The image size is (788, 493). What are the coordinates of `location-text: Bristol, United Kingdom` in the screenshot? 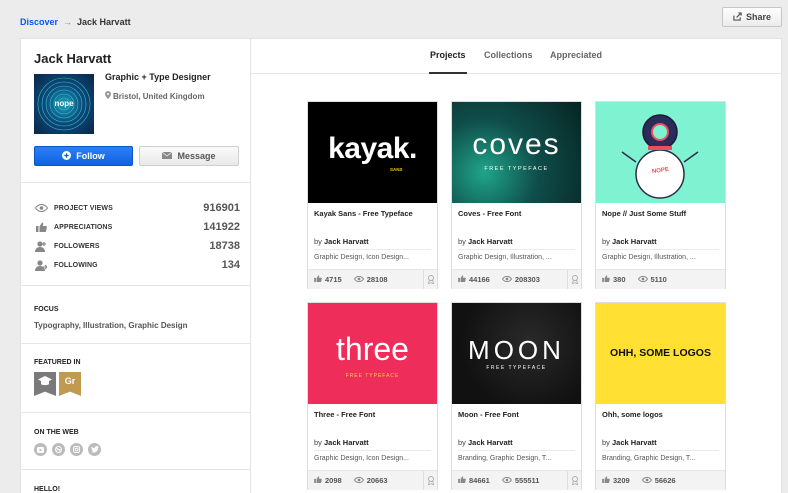 It's located at (159, 96).